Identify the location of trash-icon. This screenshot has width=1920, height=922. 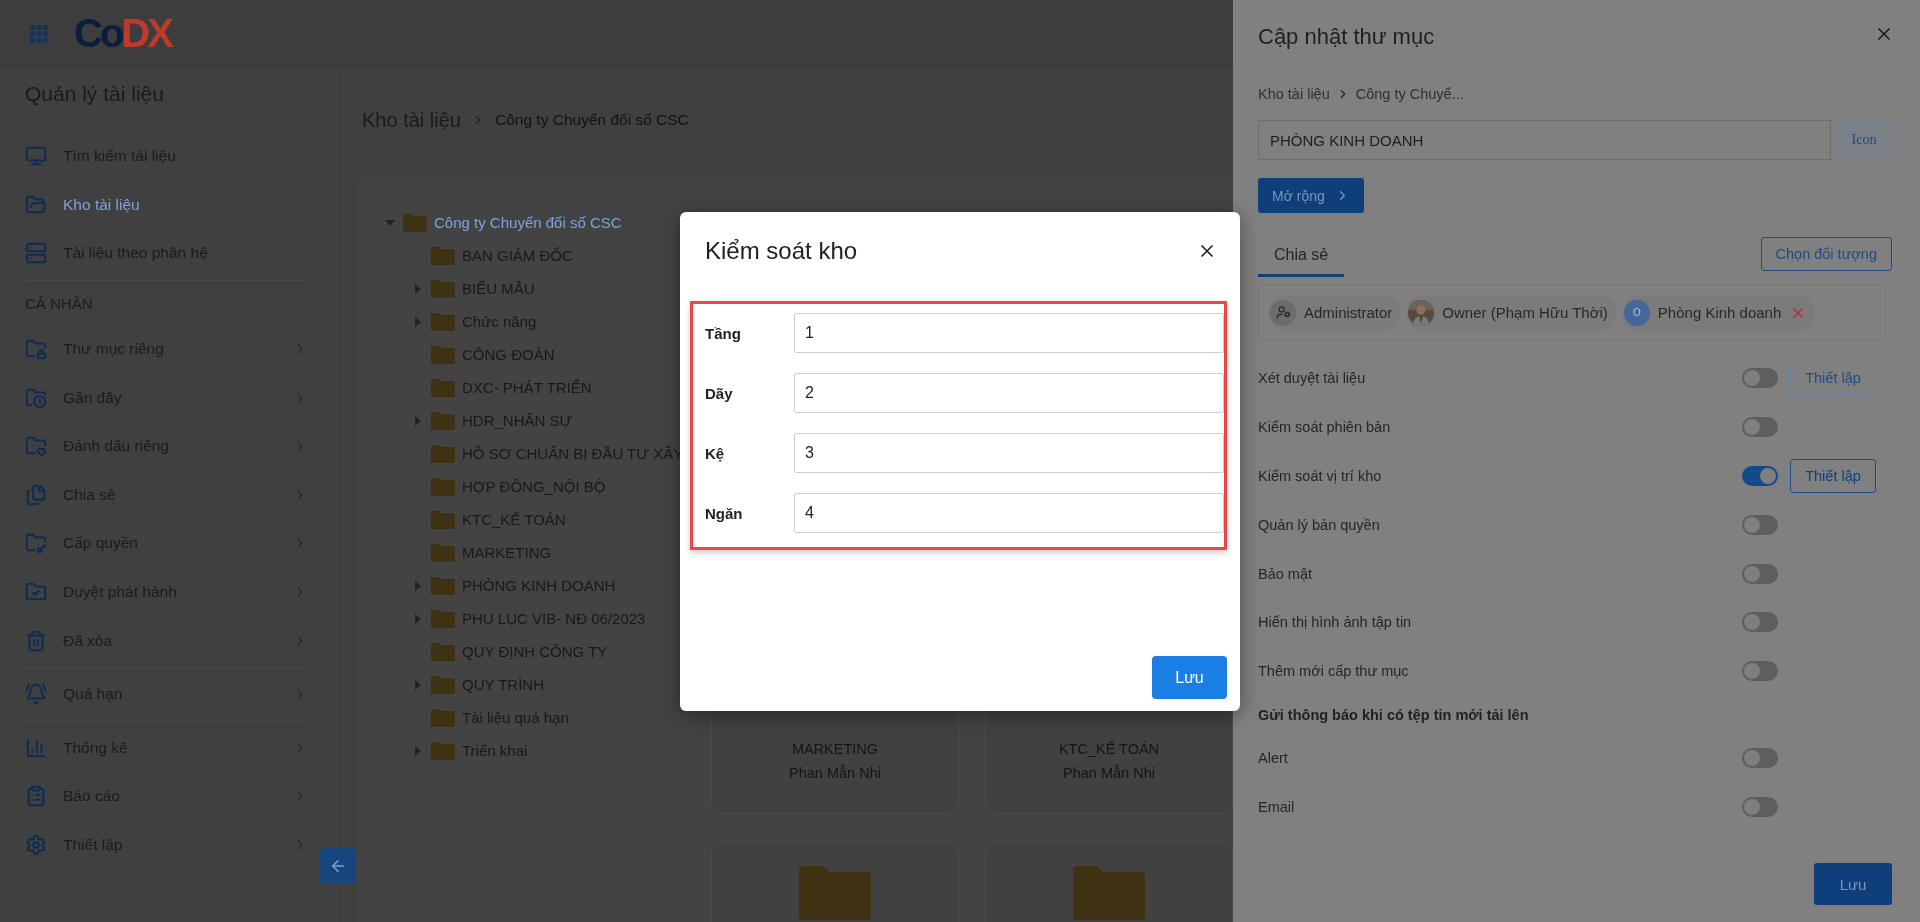
(36, 640).